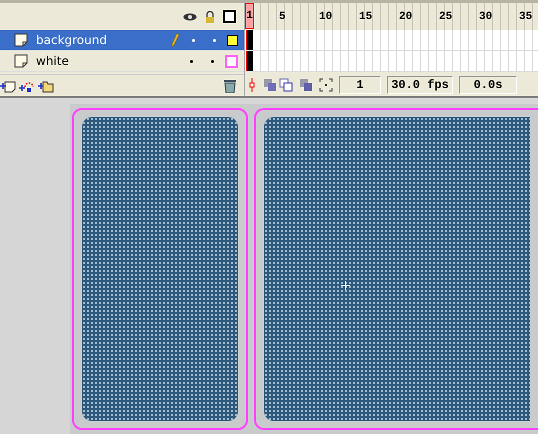 This screenshot has height=434, width=538. I want to click on outline-icon, so click(229, 16).